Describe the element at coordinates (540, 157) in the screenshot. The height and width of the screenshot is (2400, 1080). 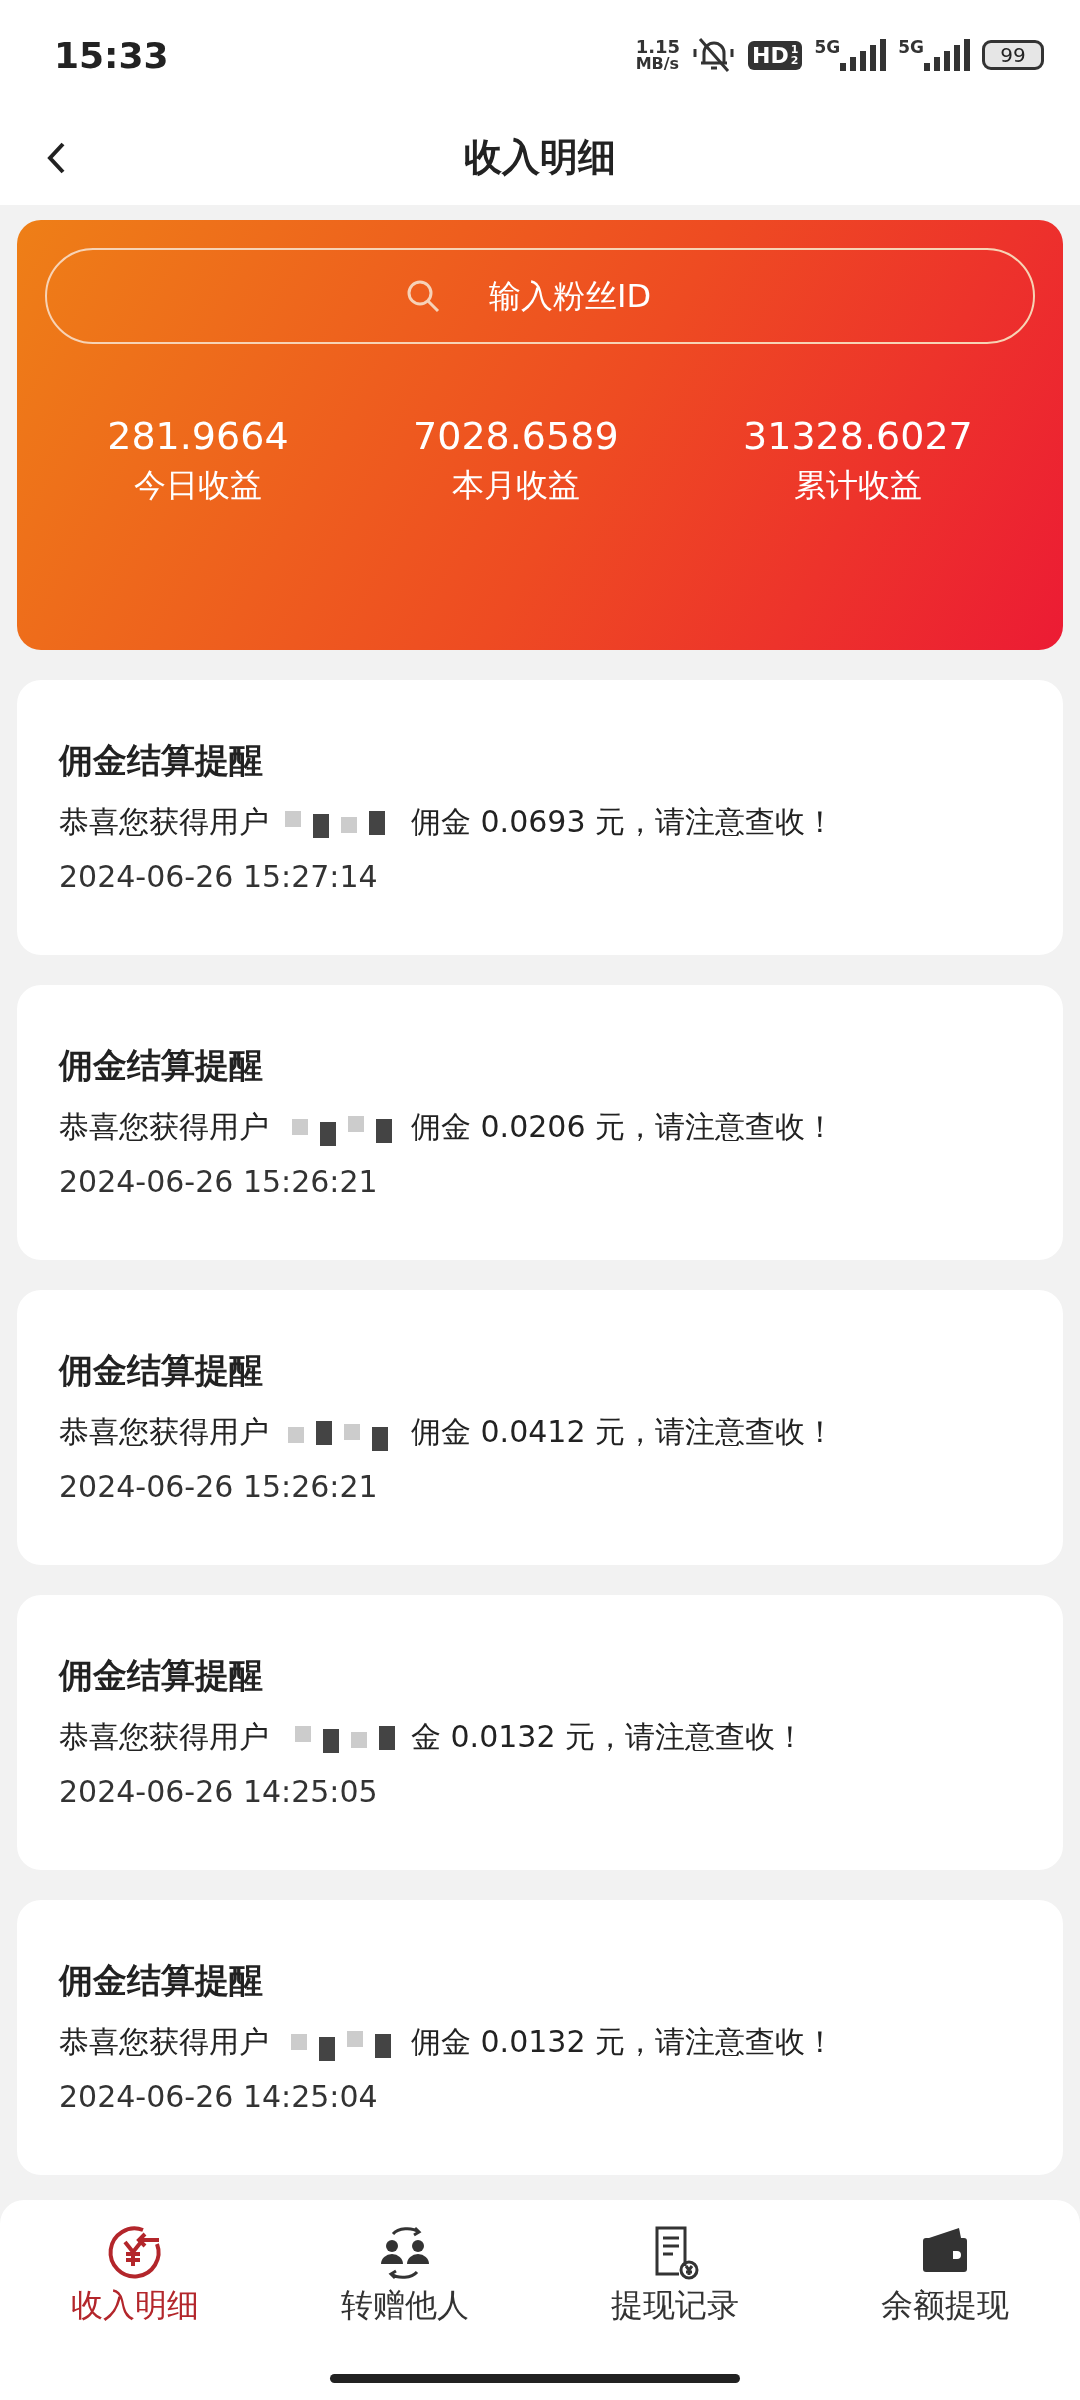
I see `page-title: 收入明细` at that location.